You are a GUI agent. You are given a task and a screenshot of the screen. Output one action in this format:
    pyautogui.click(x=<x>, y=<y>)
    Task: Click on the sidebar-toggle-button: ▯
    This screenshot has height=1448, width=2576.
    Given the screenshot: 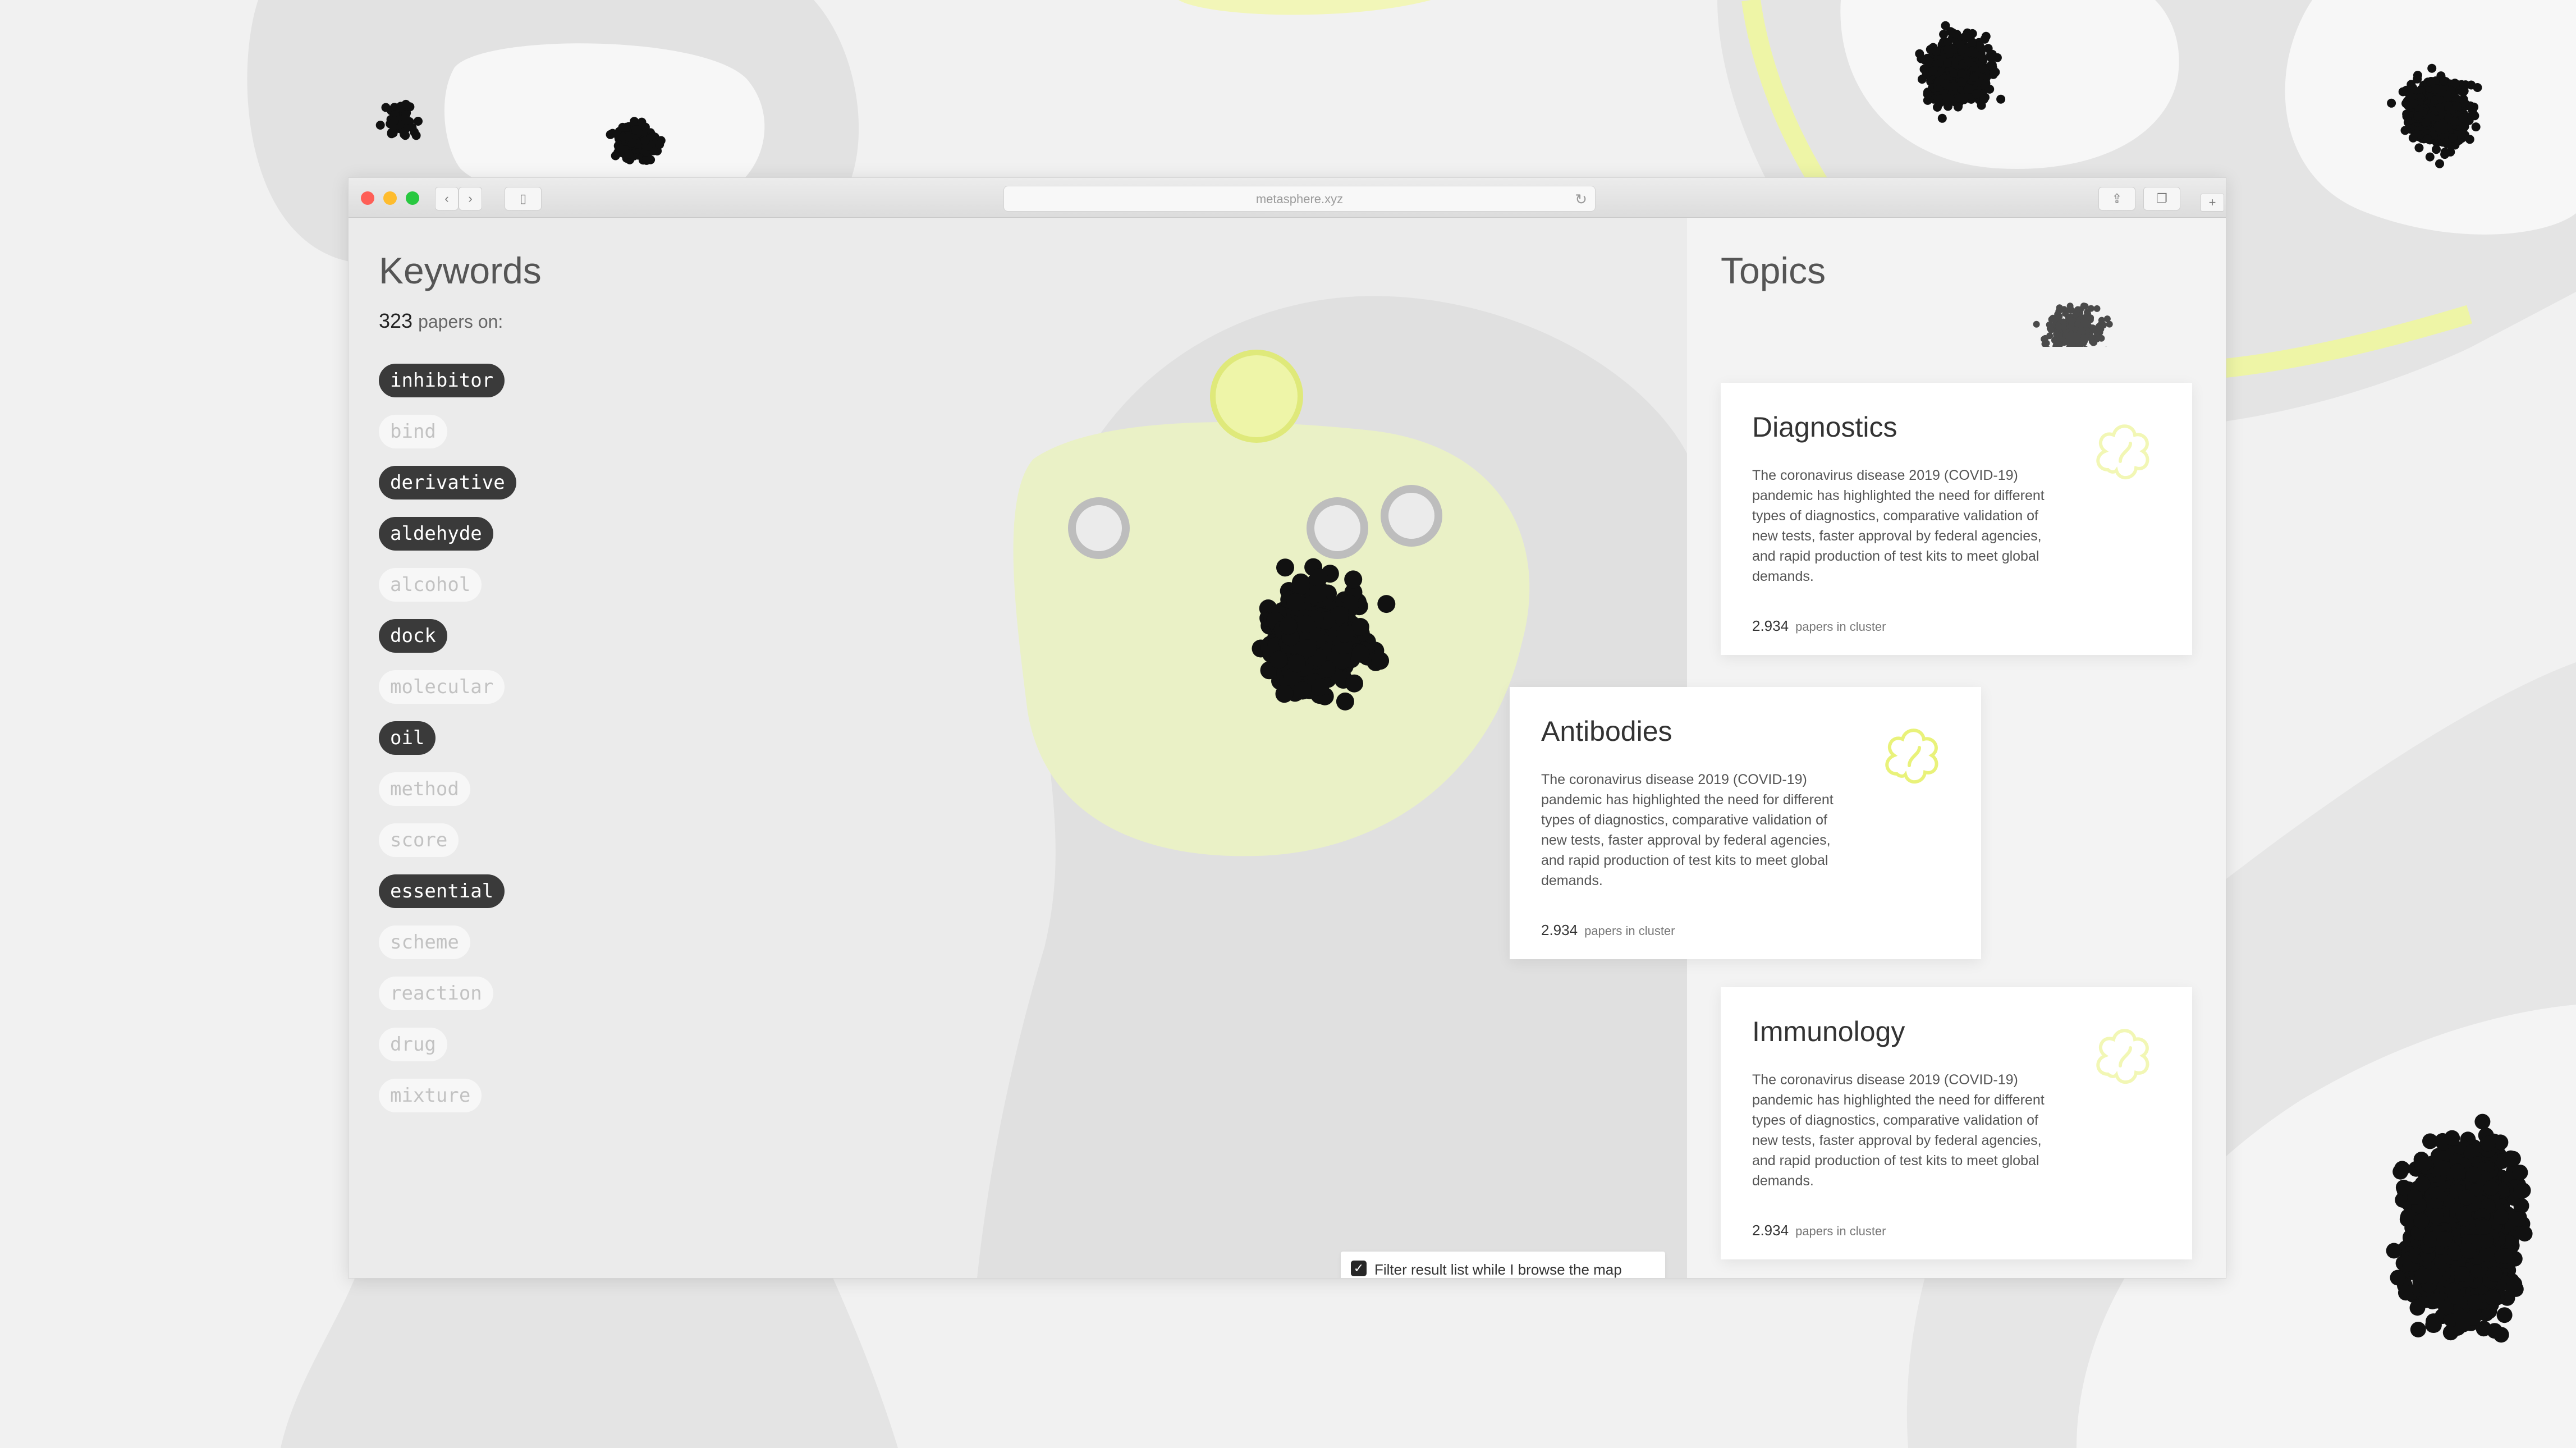 What is the action you would take?
    pyautogui.click(x=523, y=198)
    